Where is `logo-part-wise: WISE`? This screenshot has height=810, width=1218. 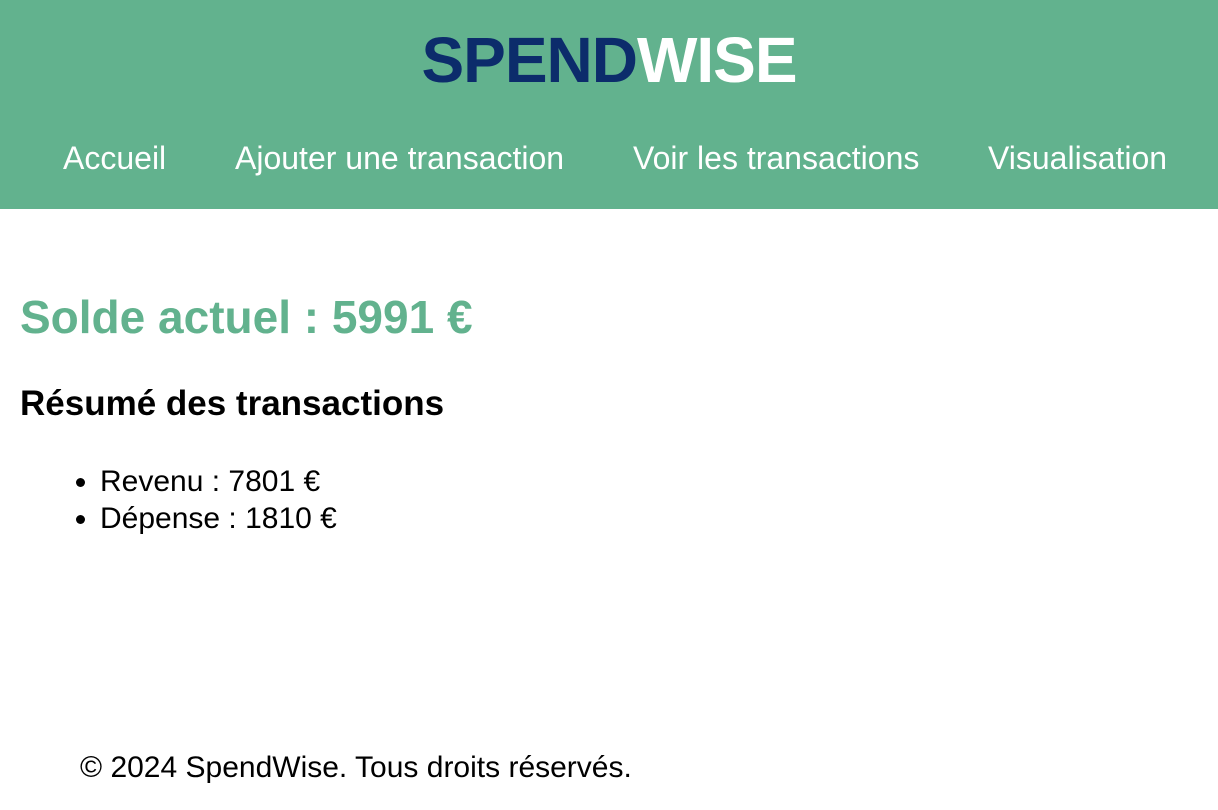
logo-part-wise: WISE is located at coordinates (717, 60).